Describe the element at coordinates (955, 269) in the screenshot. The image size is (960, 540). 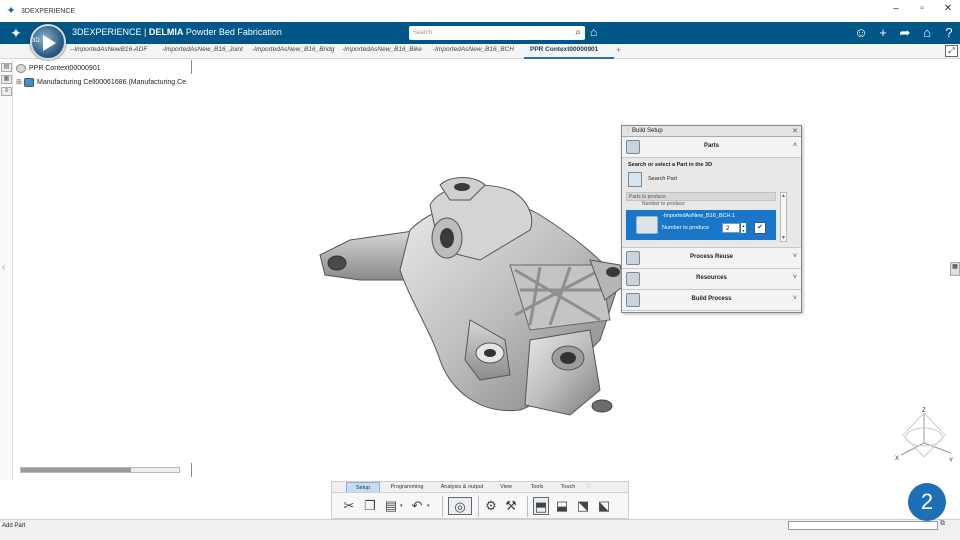
I see `right-panel-tab: ▦` at that location.